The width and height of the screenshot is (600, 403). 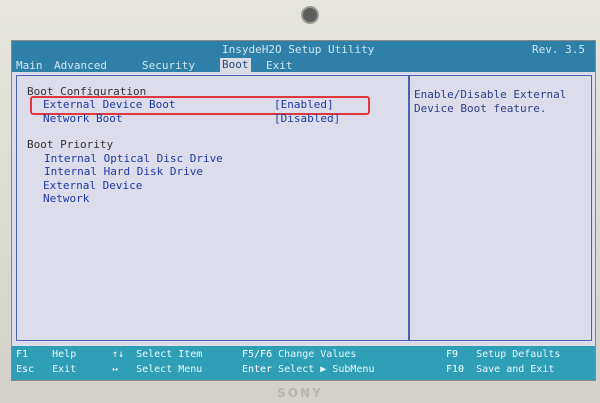 What do you see at coordinates (168, 65) in the screenshot?
I see `tab-security: Security` at bounding box center [168, 65].